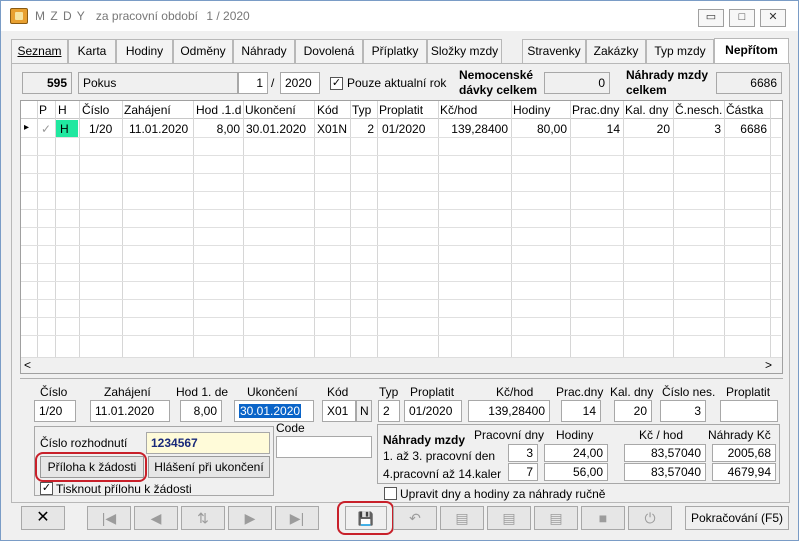 Image resolution: width=799 pixels, height=541 pixels. I want to click on delete-grid-icon: ▤, so click(462, 518).